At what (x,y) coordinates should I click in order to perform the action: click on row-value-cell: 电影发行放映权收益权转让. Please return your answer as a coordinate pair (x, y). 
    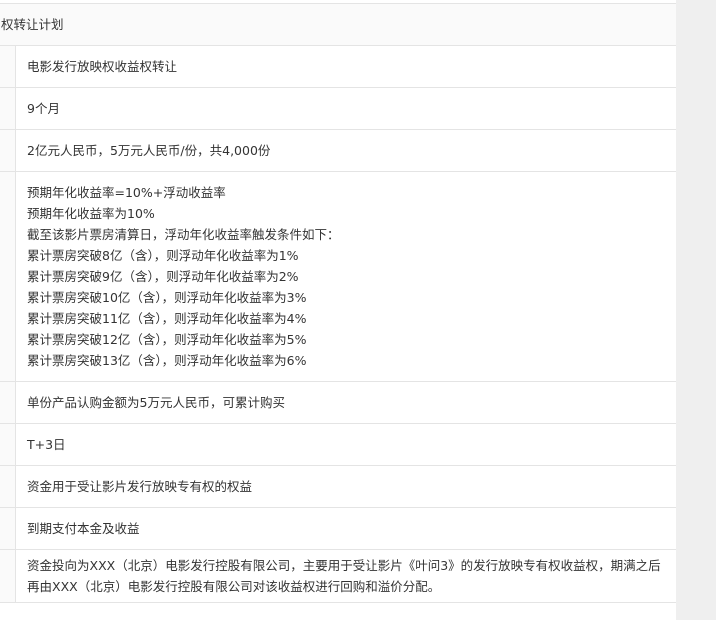
    Looking at the image, I should click on (346, 66).